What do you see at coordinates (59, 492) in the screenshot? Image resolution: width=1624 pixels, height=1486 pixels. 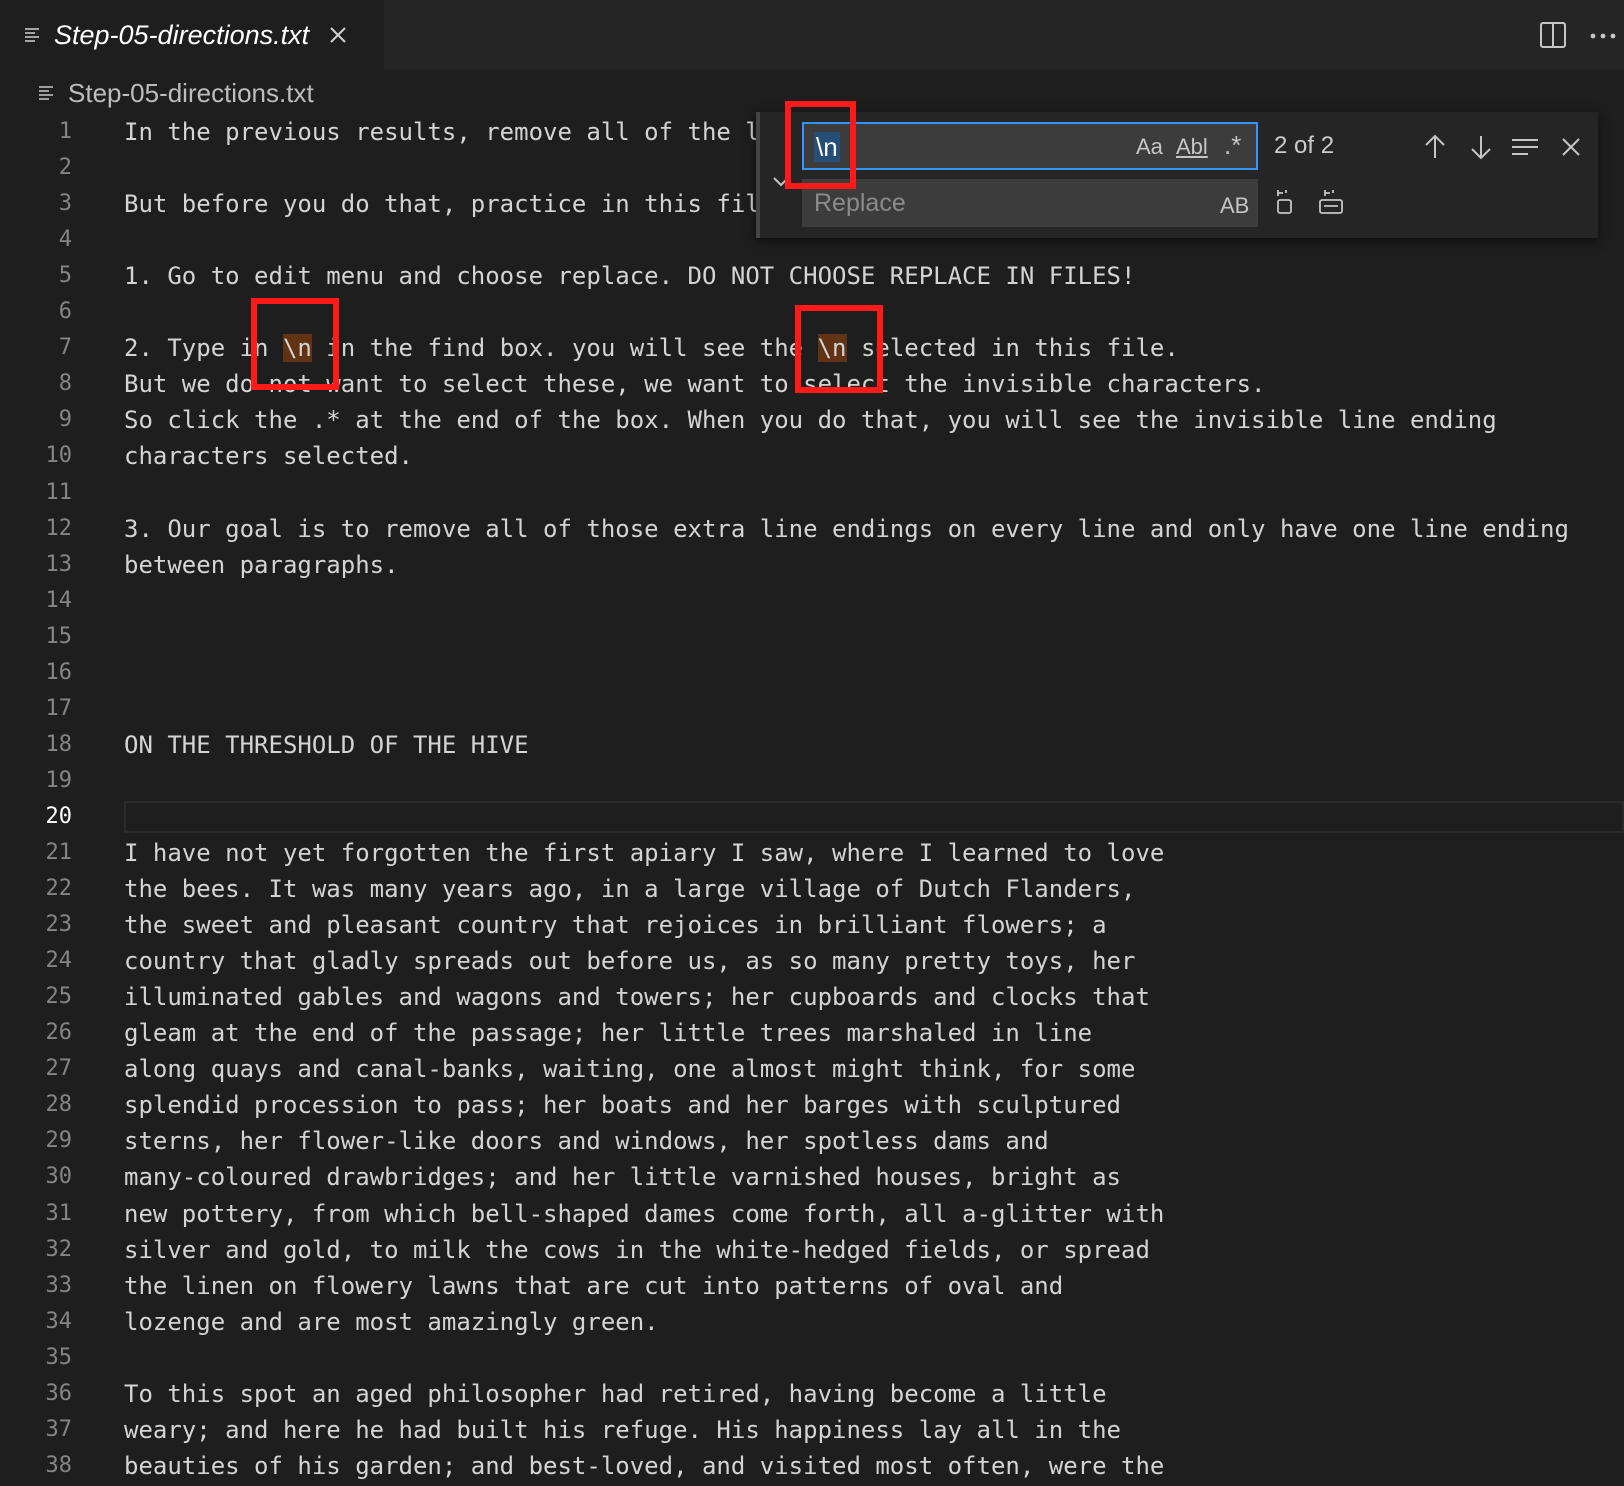 I see `line-number: 11` at bounding box center [59, 492].